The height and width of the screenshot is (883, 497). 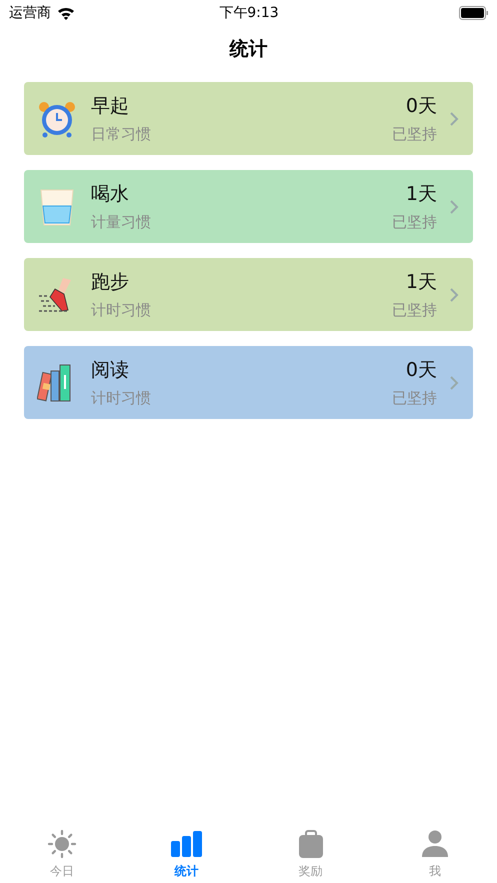 I want to click on habit-card: 阅读 计时习惯 0天 已坚持, so click(x=248, y=382).